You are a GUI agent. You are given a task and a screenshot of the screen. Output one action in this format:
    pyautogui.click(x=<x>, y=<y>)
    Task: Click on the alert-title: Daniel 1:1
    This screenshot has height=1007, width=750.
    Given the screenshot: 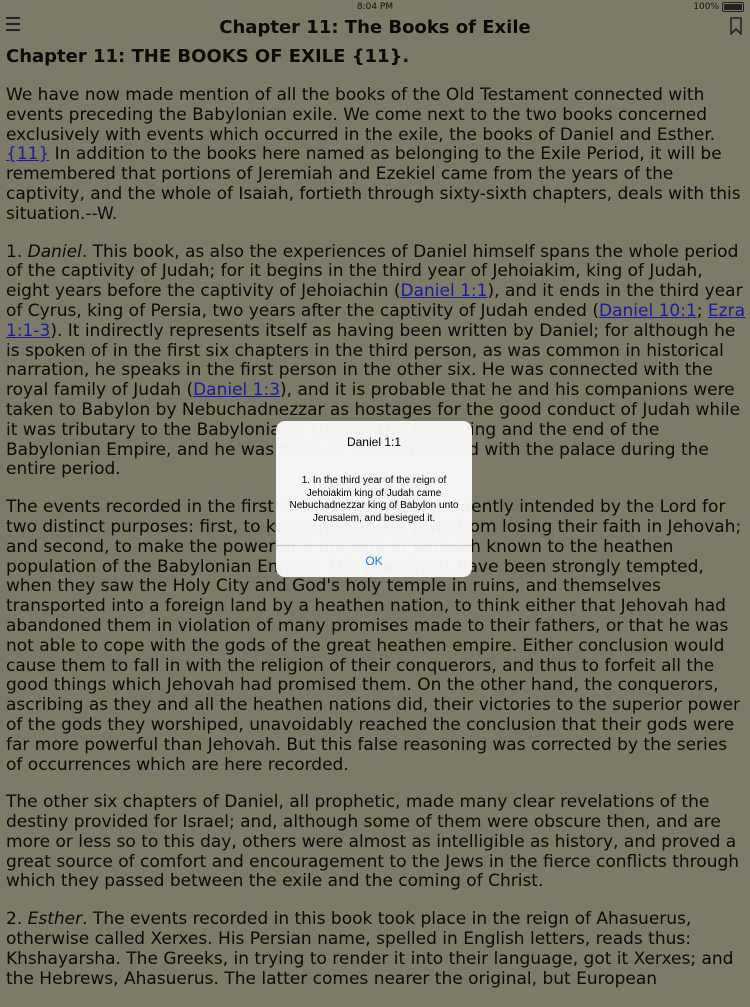 What is the action you would take?
    pyautogui.click(x=374, y=442)
    